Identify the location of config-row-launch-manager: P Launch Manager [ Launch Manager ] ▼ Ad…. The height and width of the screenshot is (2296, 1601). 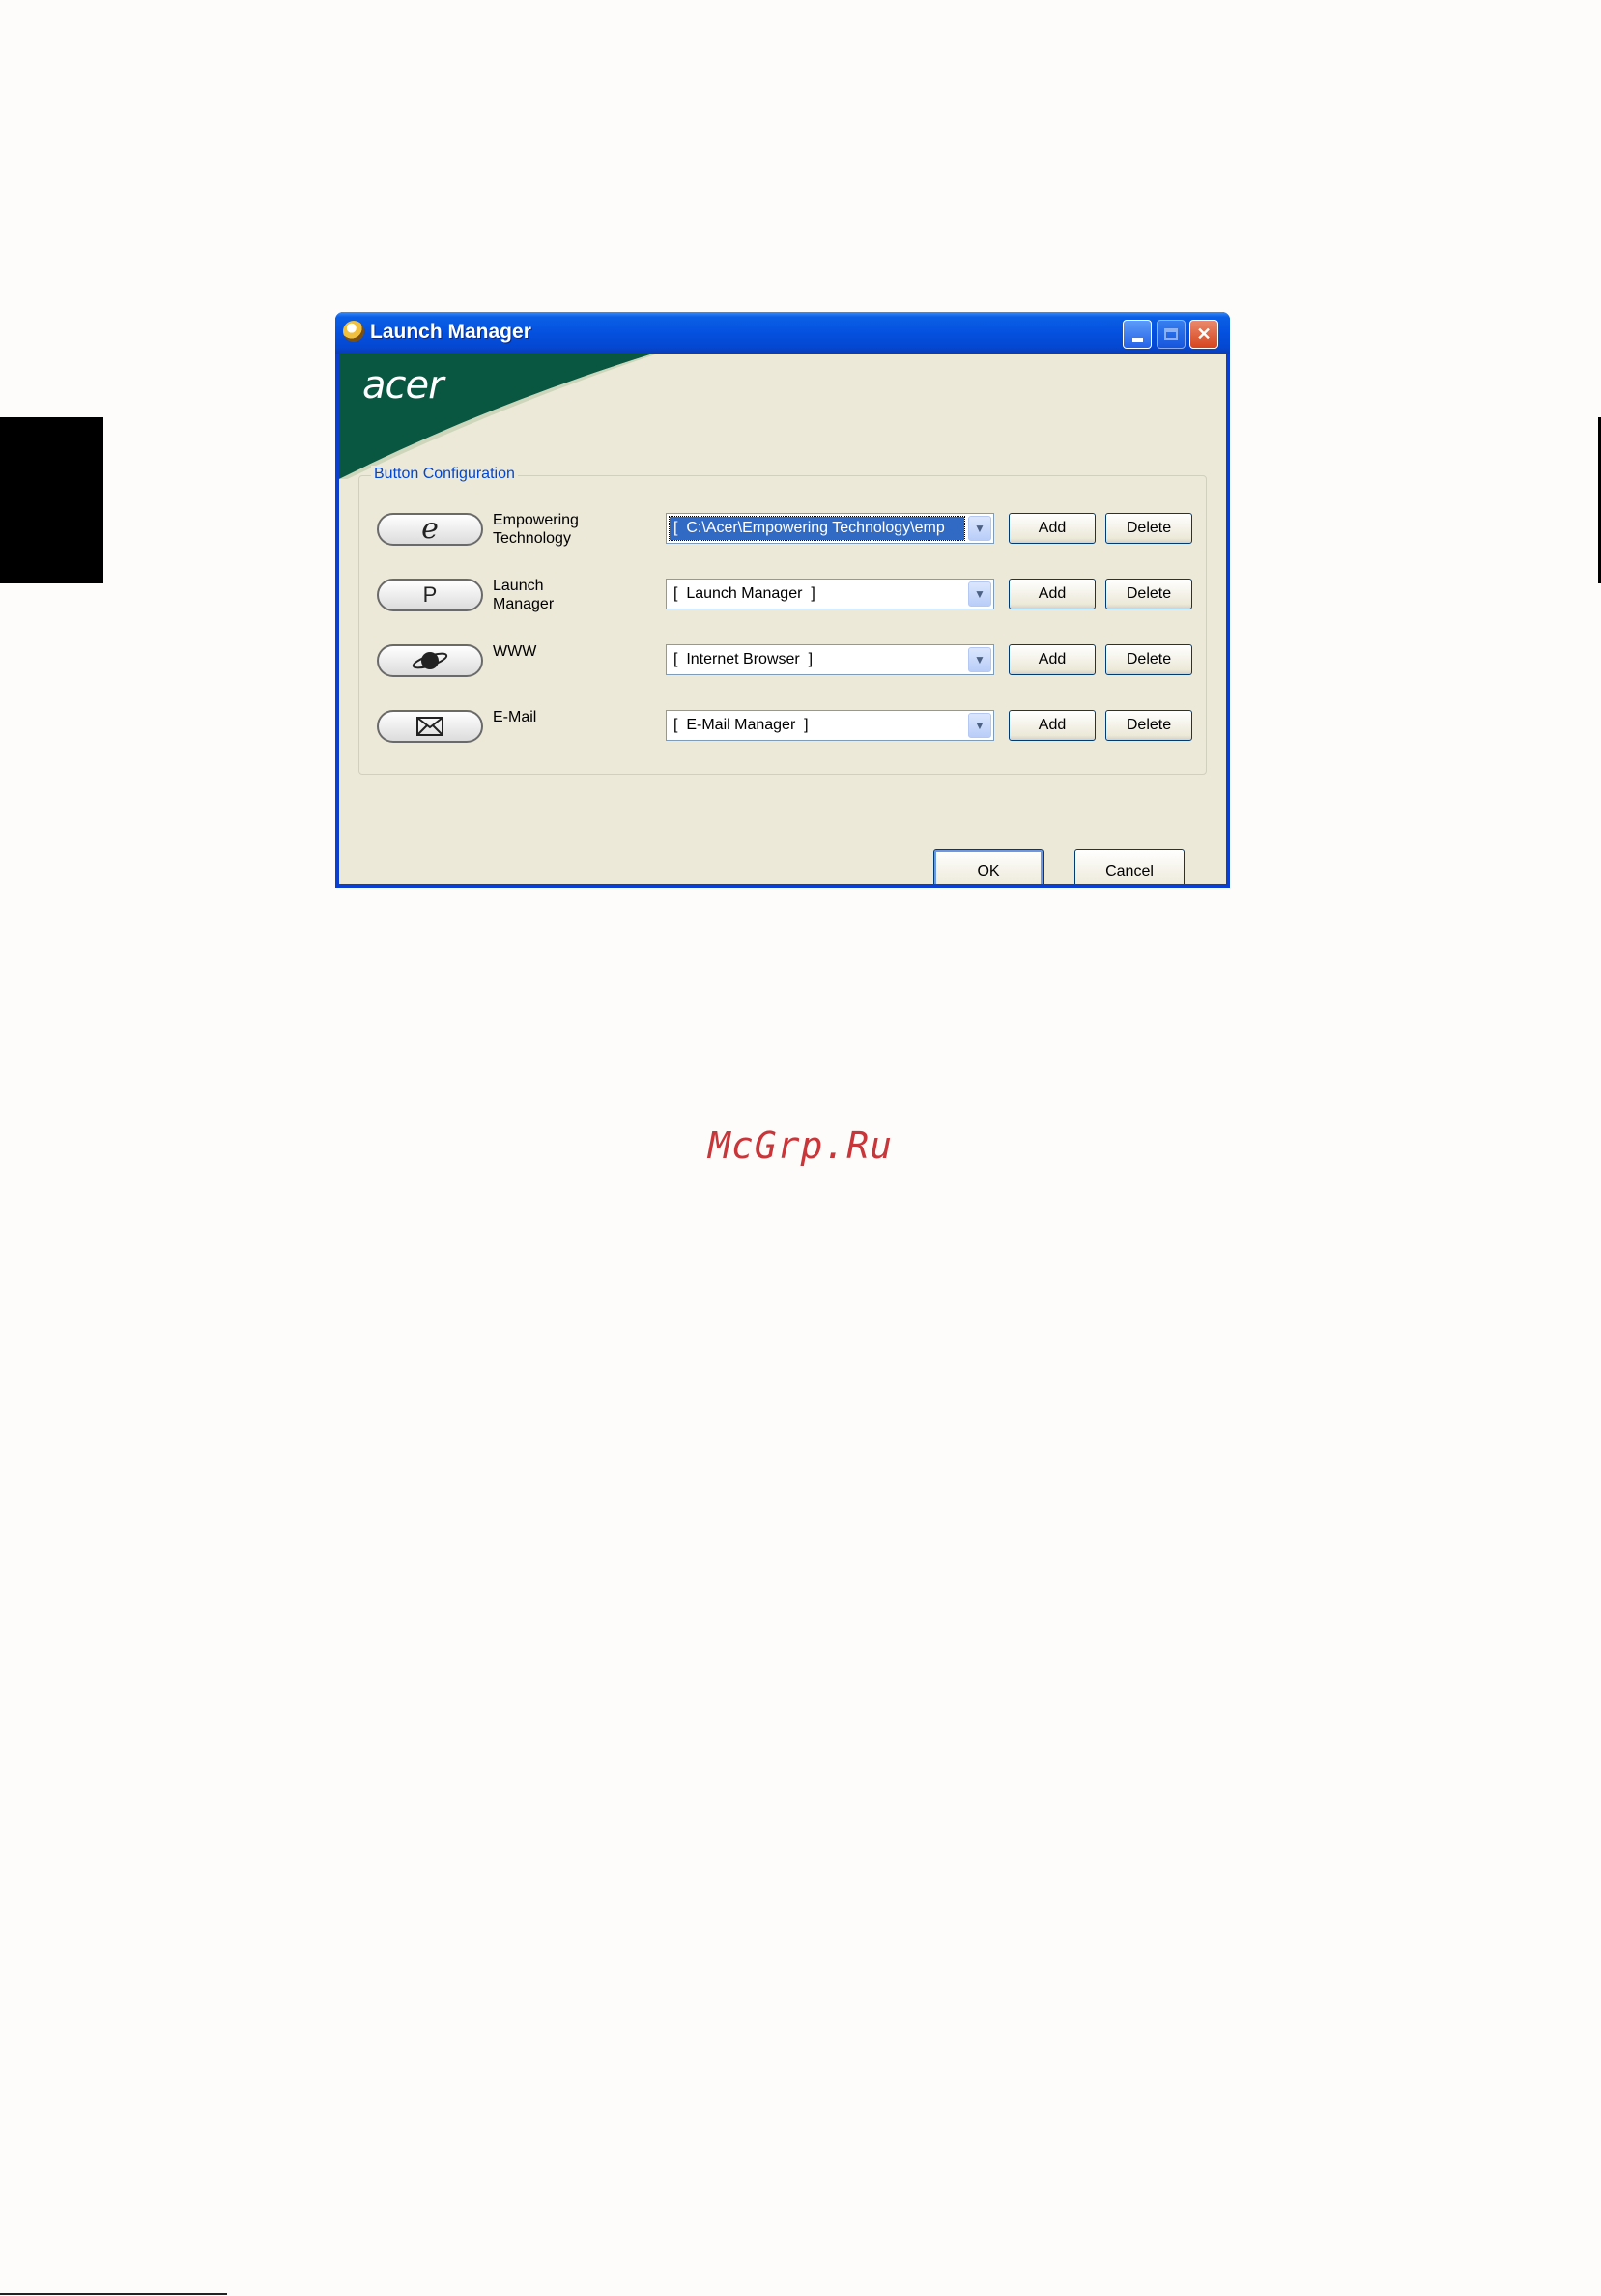
(782, 598).